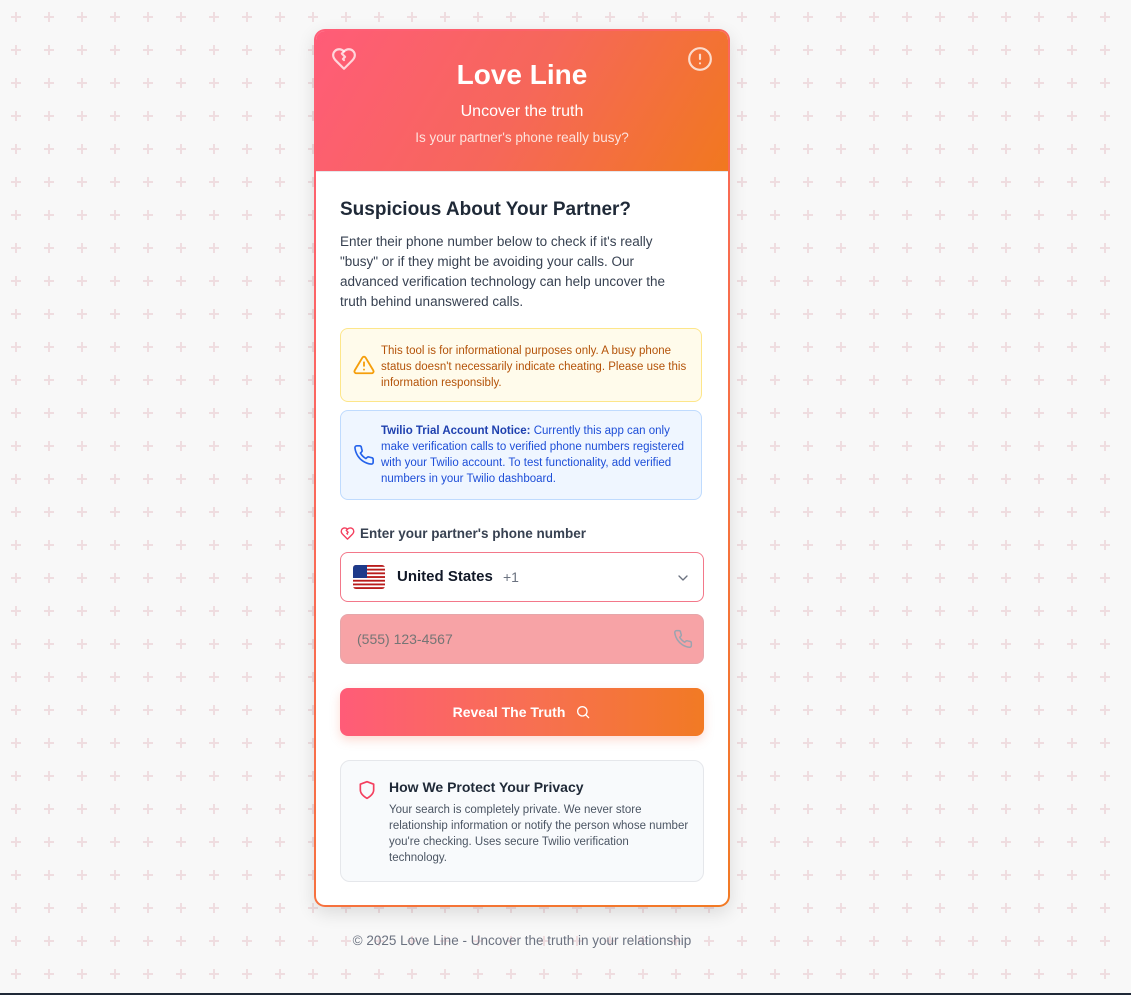  I want to click on trial-notice-heading: Twilio Trial Account Notice:, so click(456, 431).